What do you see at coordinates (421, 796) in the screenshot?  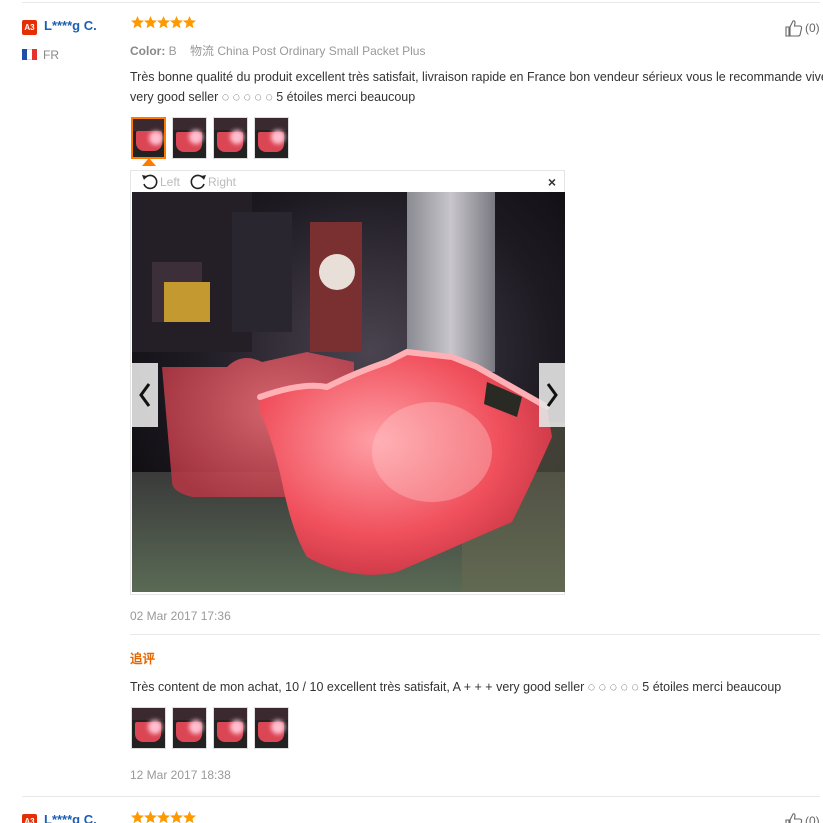 I see `review-divider` at bounding box center [421, 796].